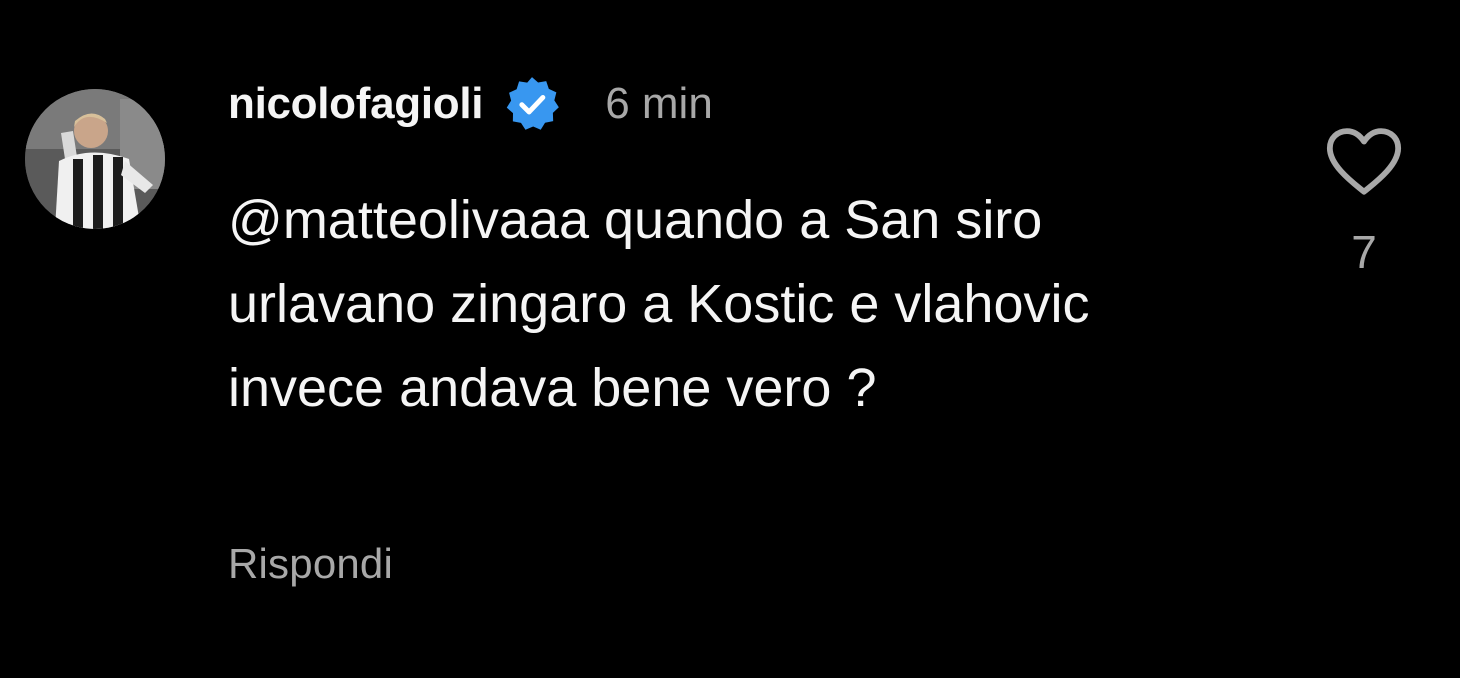 The width and height of the screenshot is (1460, 678). I want to click on username-link: nicolofagioli, so click(356, 104).